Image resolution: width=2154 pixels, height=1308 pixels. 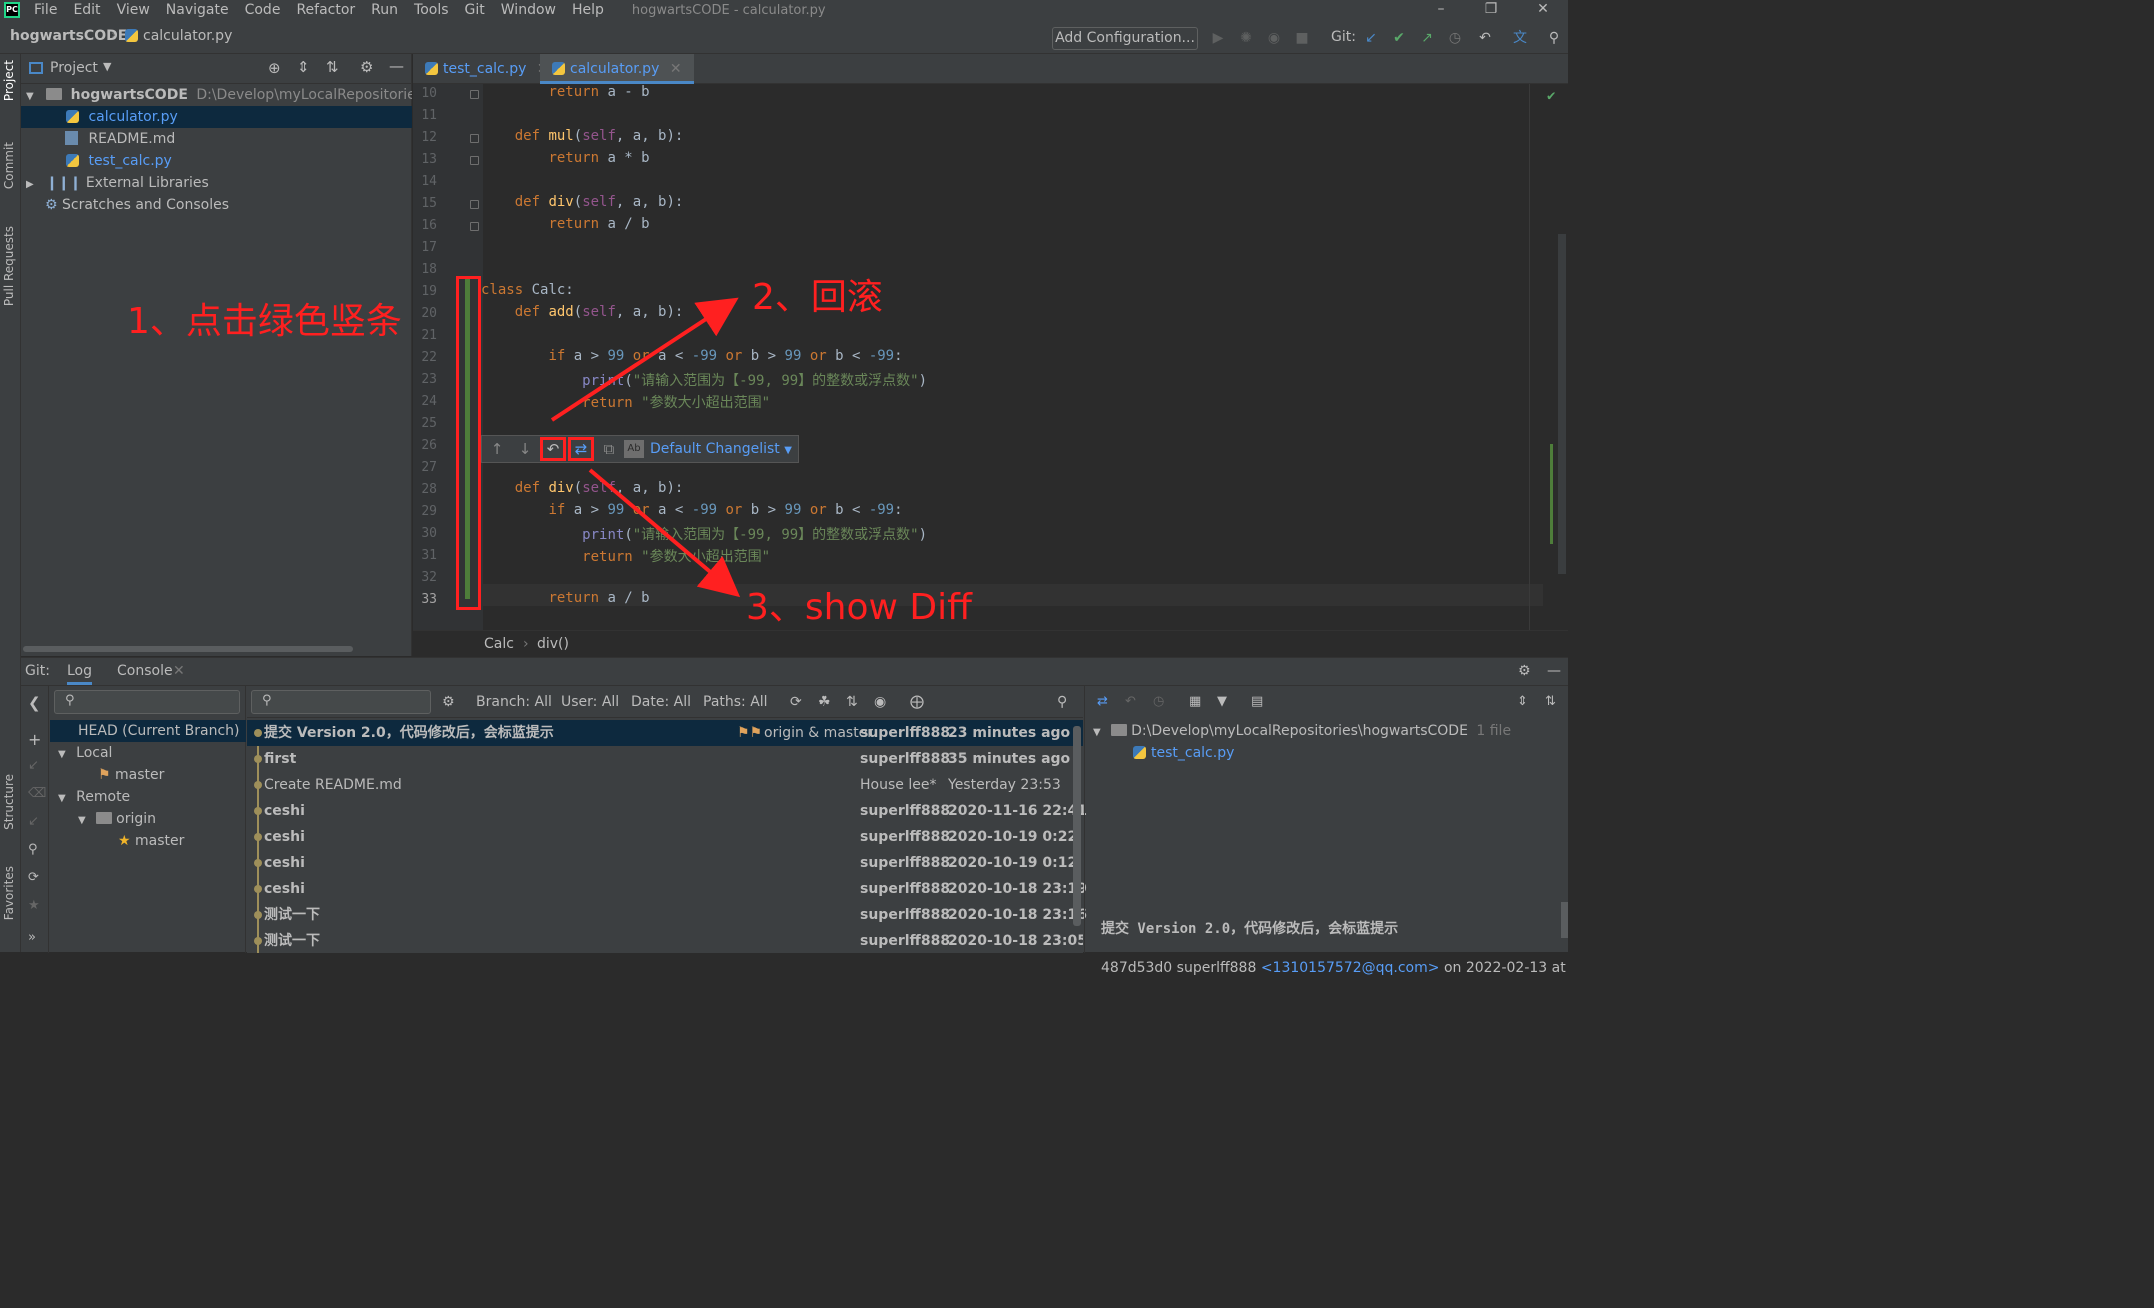 I want to click on new-tab-icon: ⨁, so click(x=917, y=702).